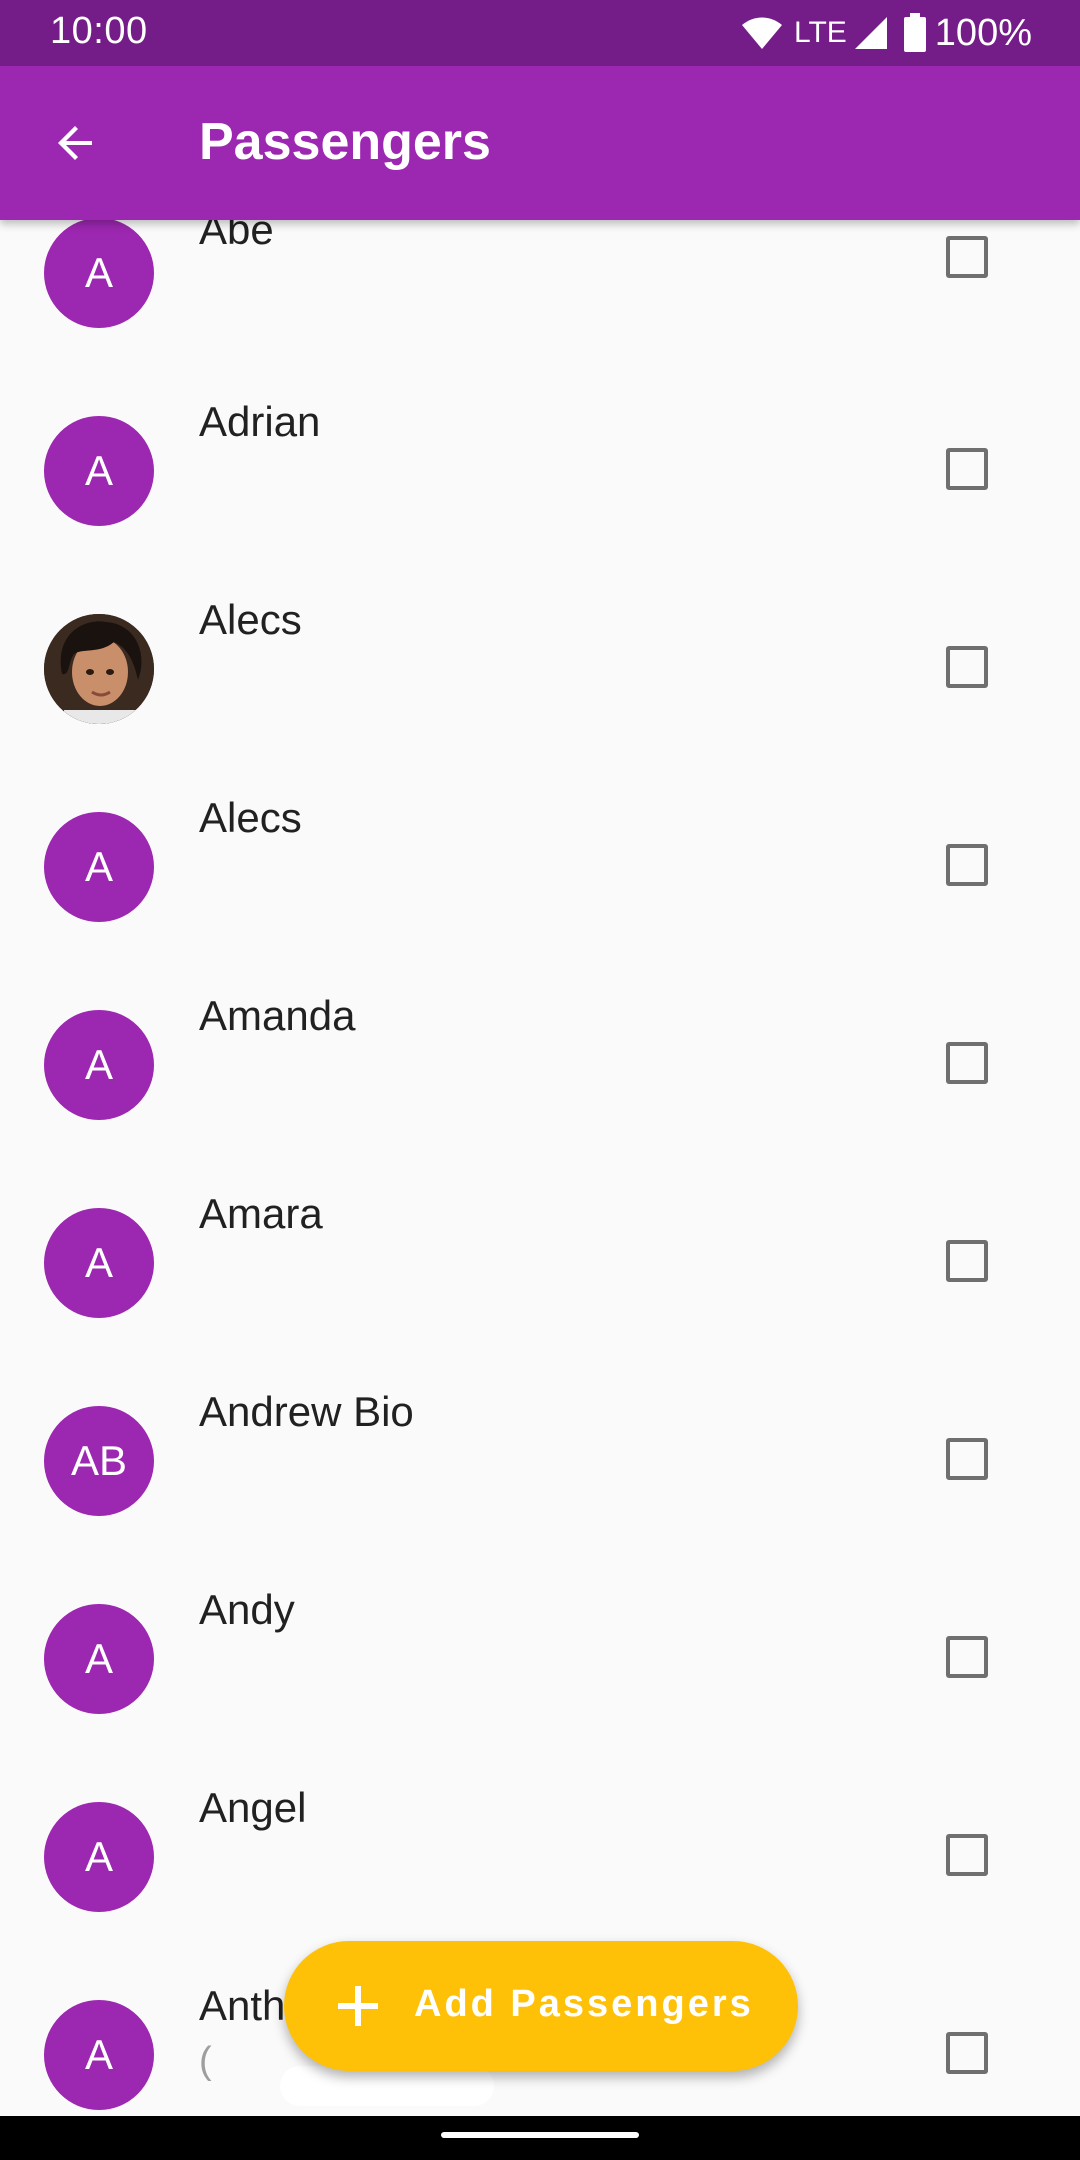 Image resolution: width=1080 pixels, height=2160 pixels. I want to click on contact-name: Anth, so click(242, 2005).